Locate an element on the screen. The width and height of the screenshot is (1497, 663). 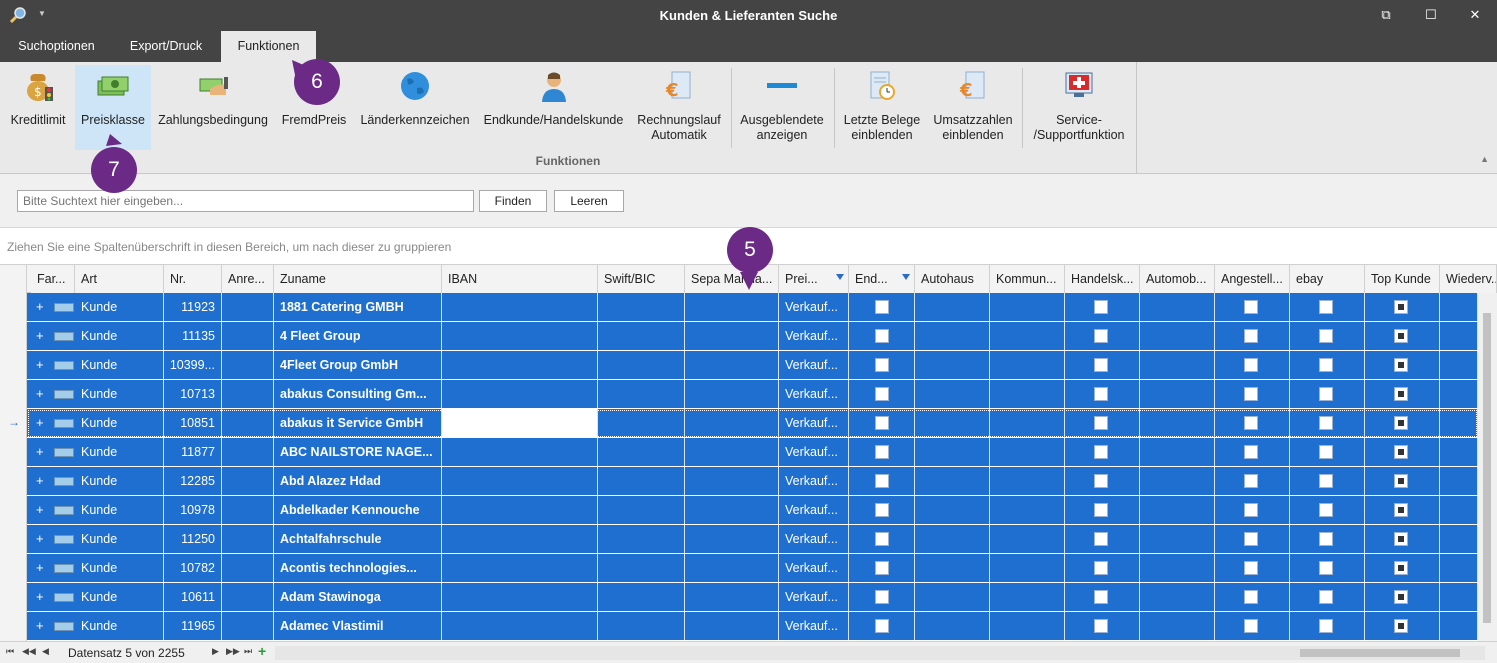
clear-button: Leeren is located at coordinates (589, 201).